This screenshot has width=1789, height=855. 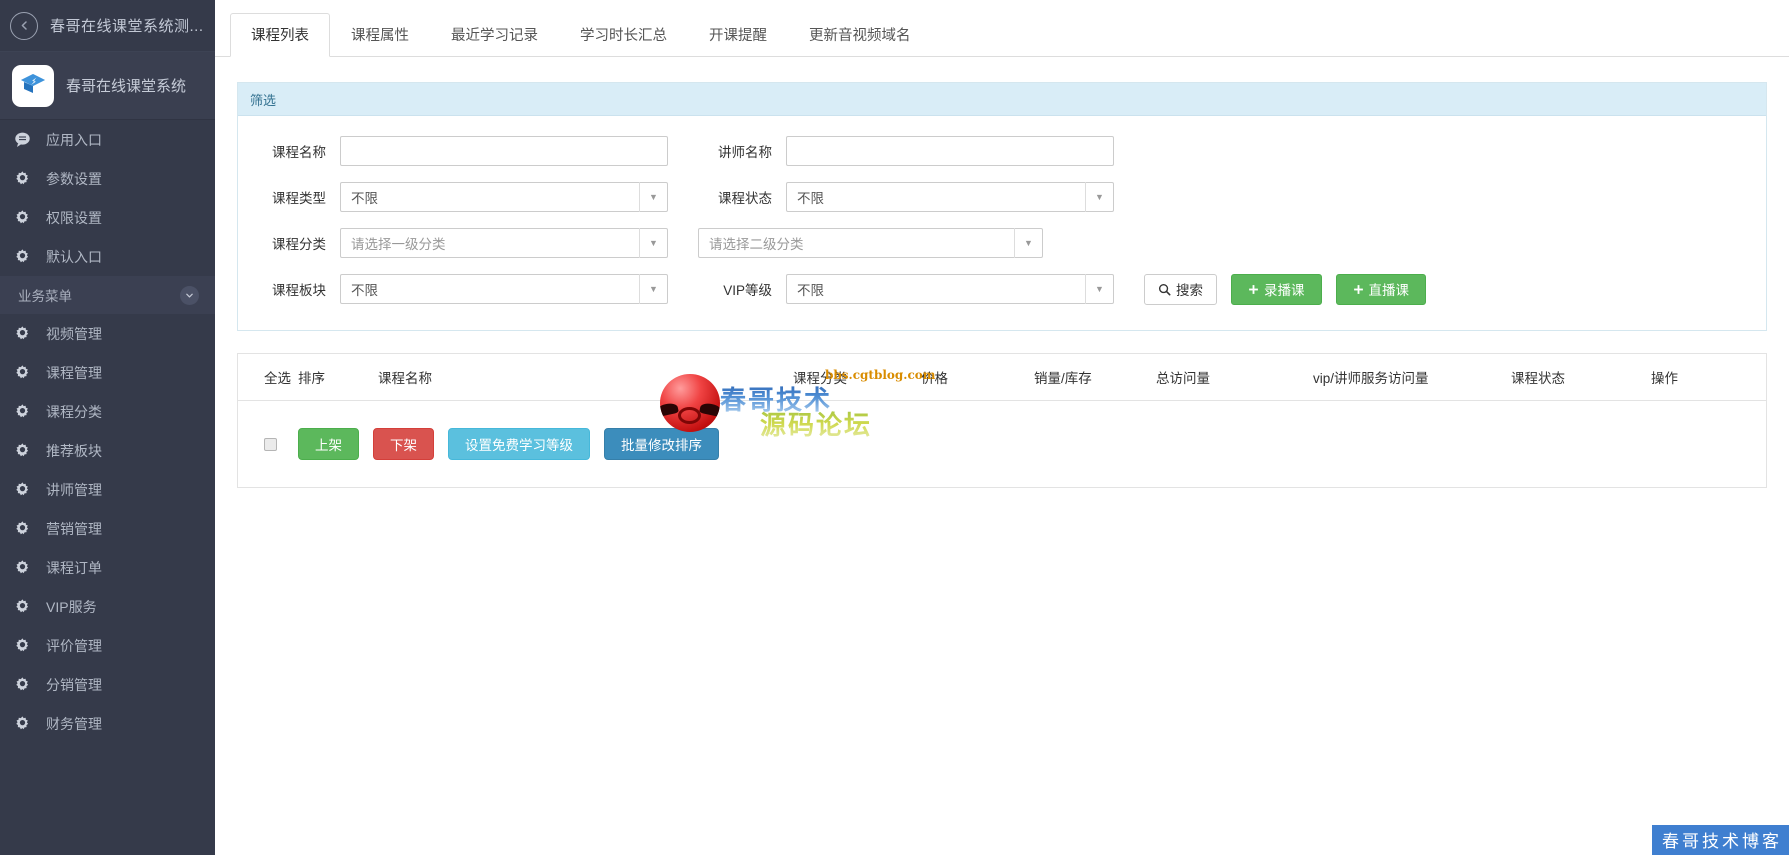 I want to click on tab-bar: 课程列表 课程属性 最近学习记录 学习时长汇总 开课提醒 更新音视频域名, so click(x=1002, y=28).